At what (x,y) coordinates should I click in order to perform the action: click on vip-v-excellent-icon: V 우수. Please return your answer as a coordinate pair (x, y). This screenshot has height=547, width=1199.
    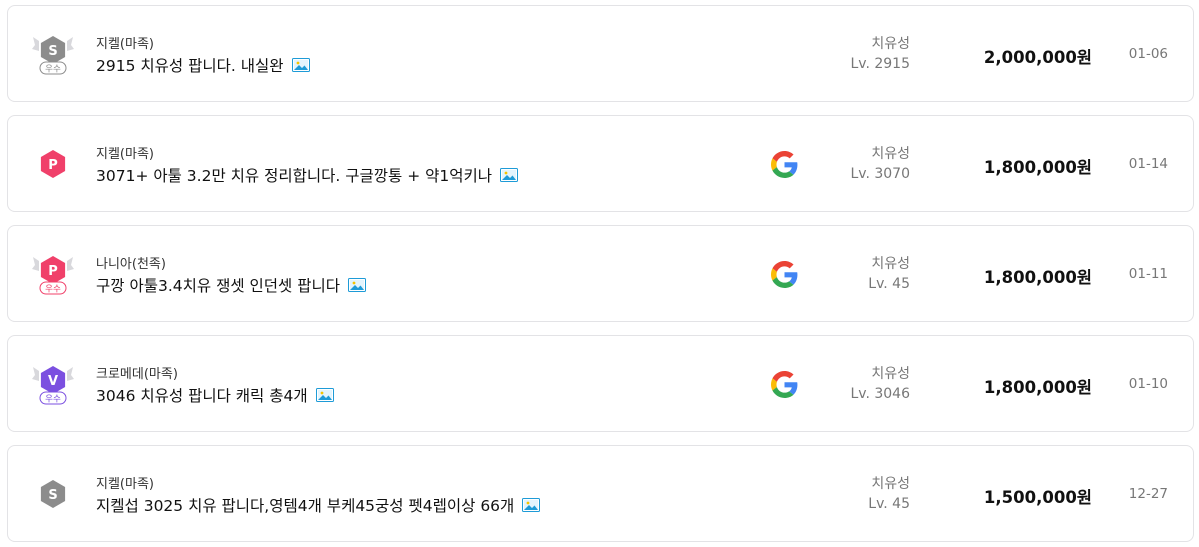
    Looking at the image, I should click on (53, 384).